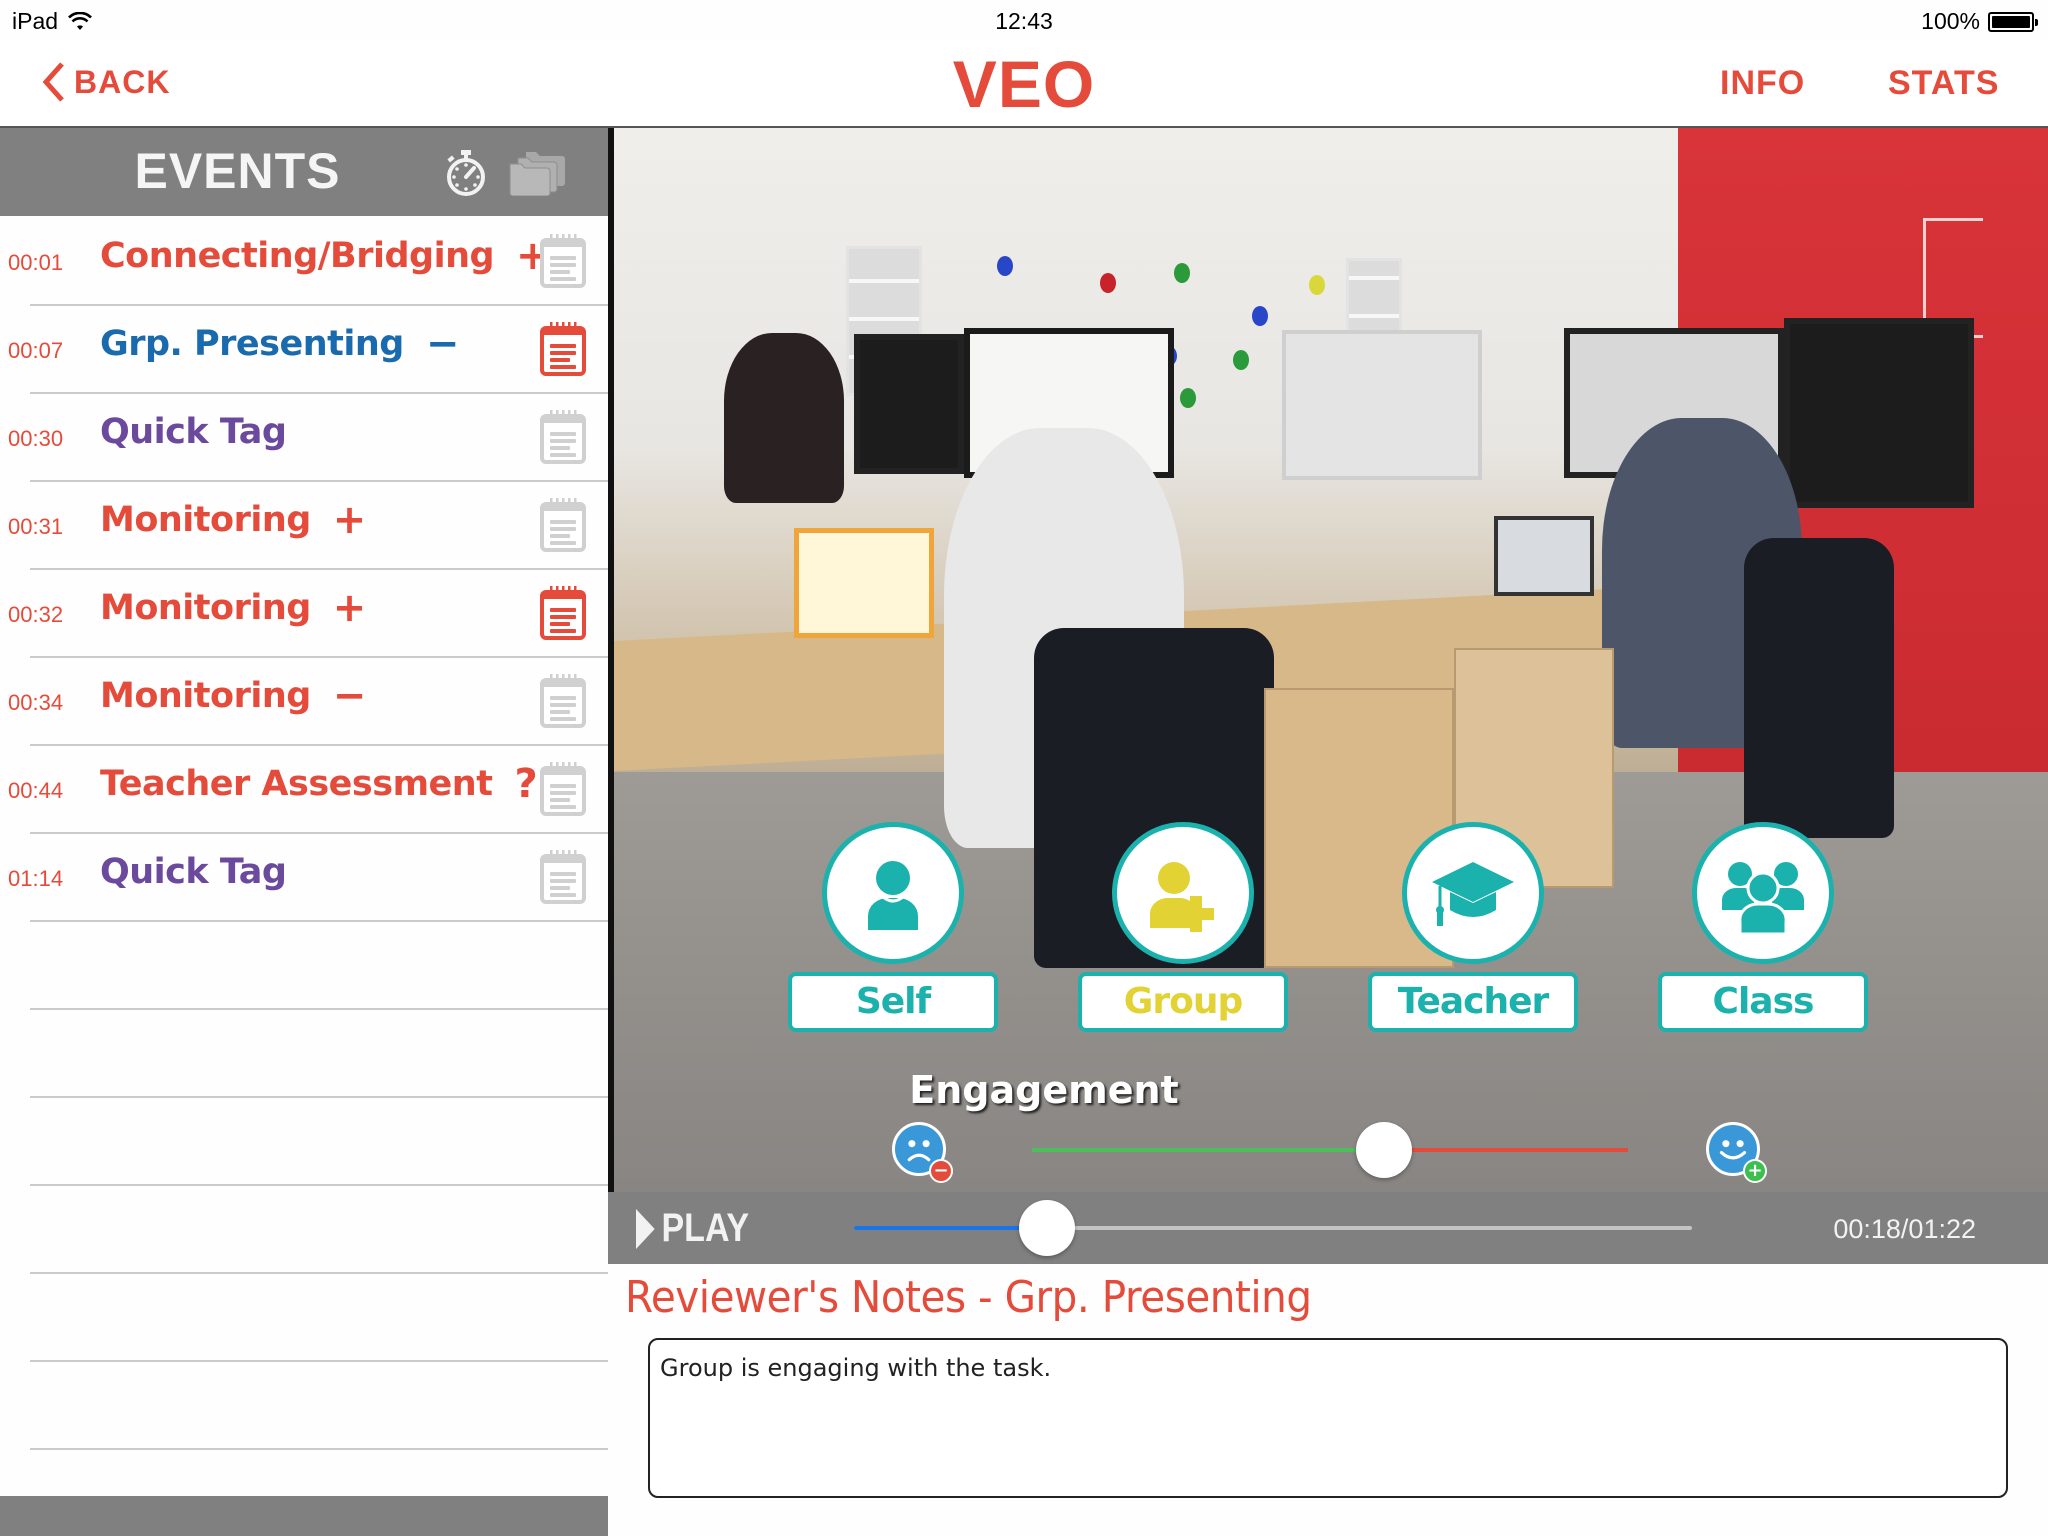  Describe the element at coordinates (1763, 893) in the screenshot. I see `people-group-icon` at that location.